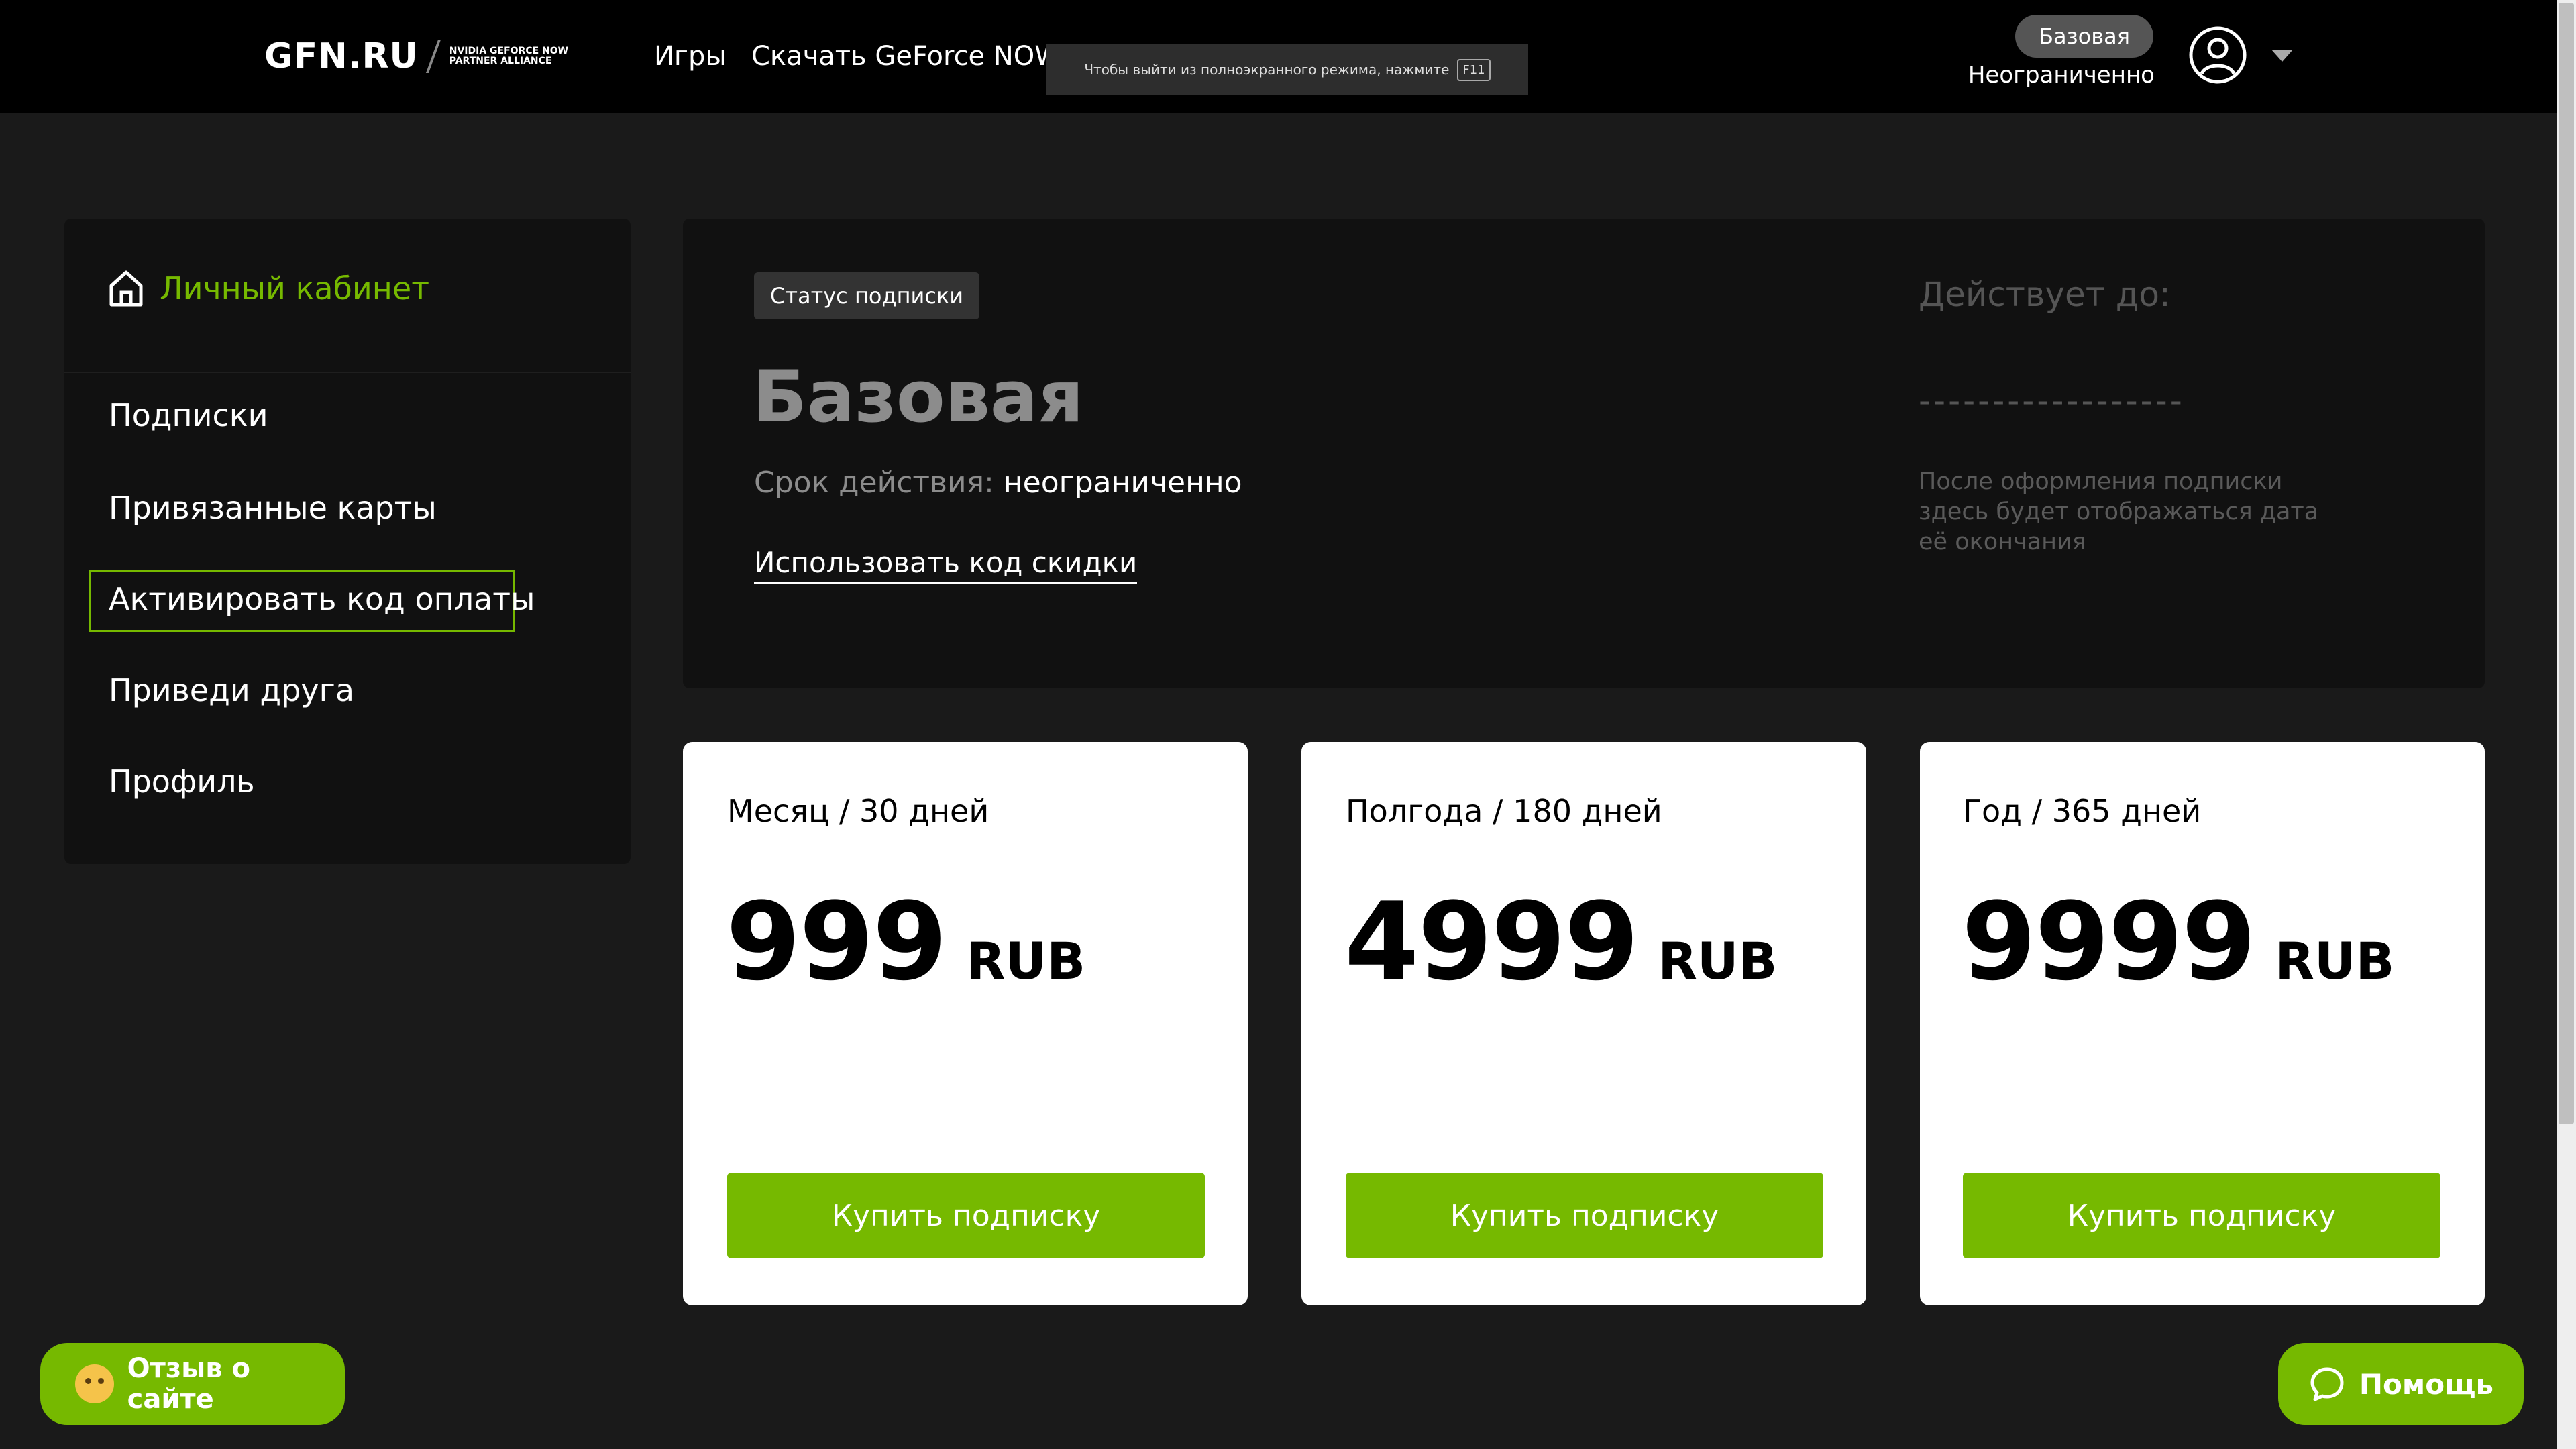 This screenshot has height=1449, width=2576. I want to click on nav-download: Скачать GeForce NOW, so click(906, 56).